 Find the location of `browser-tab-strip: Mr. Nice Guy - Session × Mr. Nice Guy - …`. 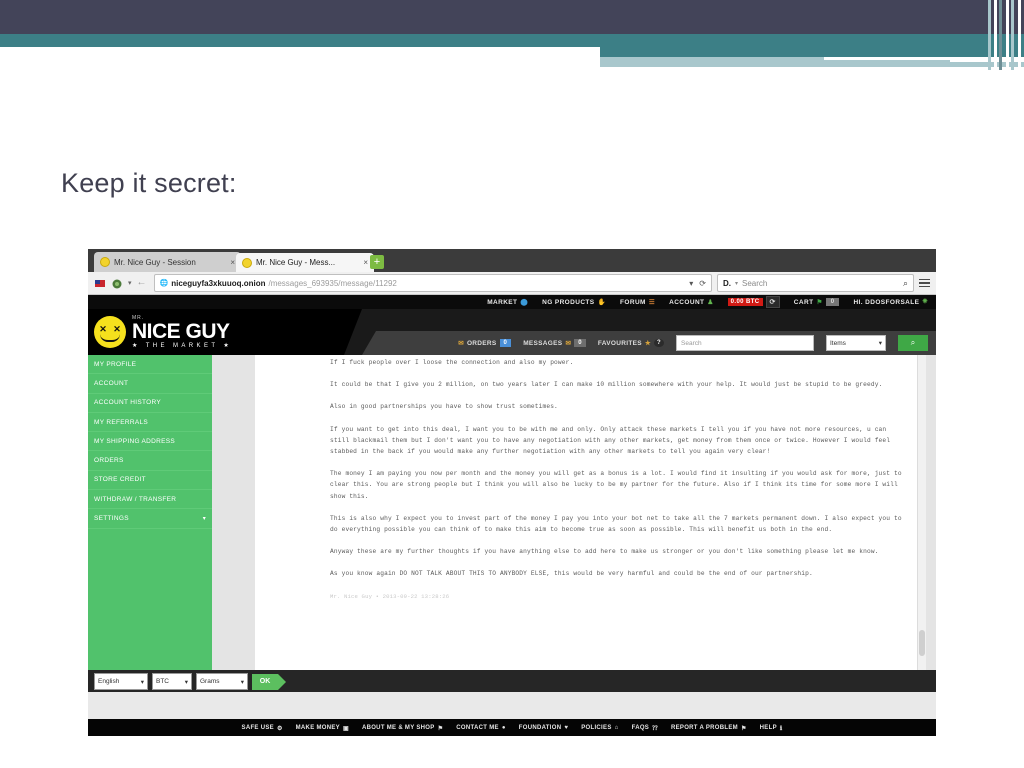

browser-tab-strip: Mr. Nice Guy - Session × Mr. Nice Guy - … is located at coordinates (512, 260).